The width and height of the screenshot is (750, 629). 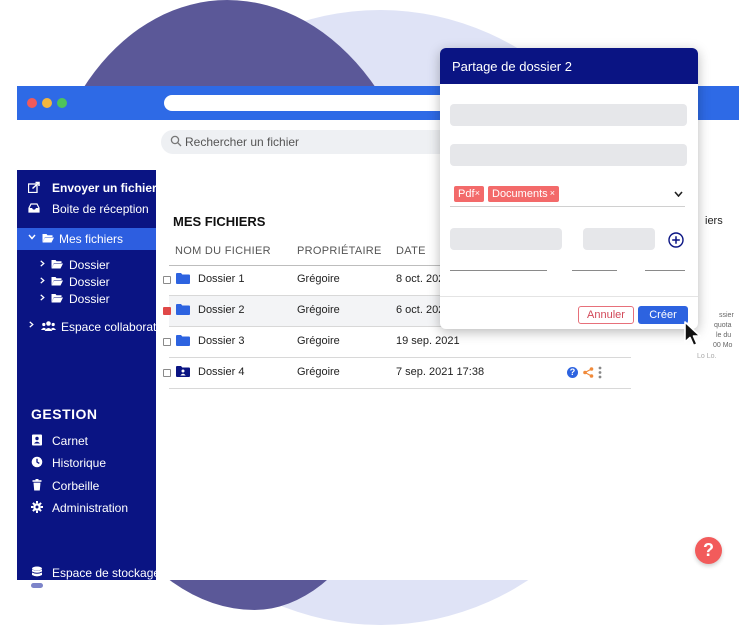 What do you see at coordinates (34, 187) in the screenshot?
I see `share-out-icon` at bounding box center [34, 187].